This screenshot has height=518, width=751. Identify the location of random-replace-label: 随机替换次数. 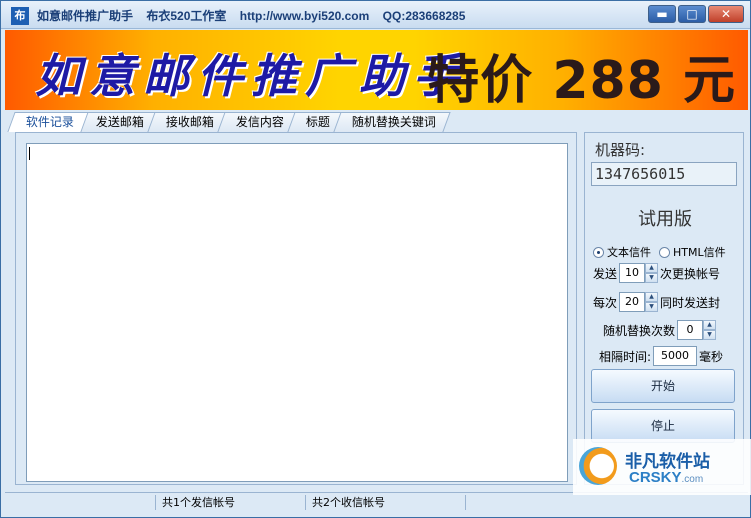
(639, 330).